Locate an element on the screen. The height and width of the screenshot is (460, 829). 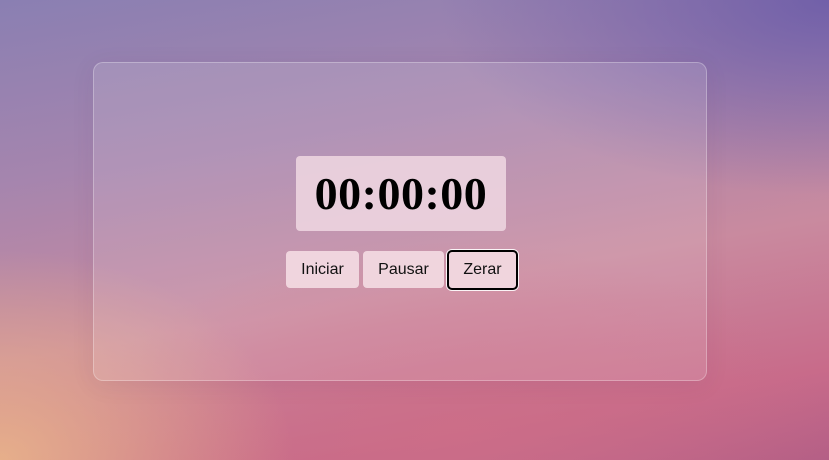
pause-button: Pausar is located at coordinates (403, 269).